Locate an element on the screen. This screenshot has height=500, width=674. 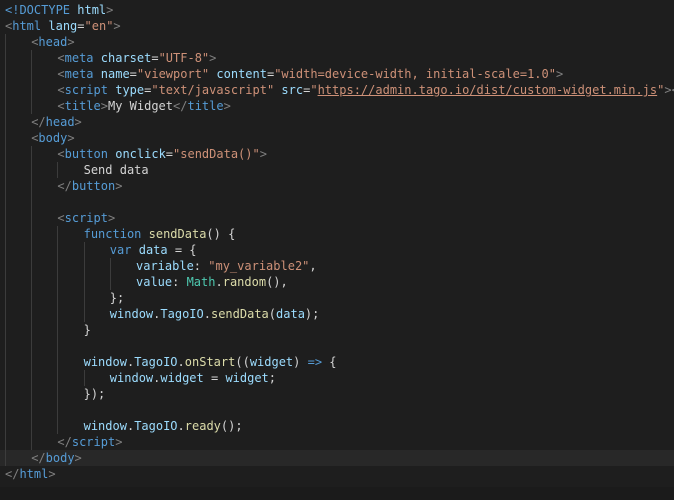
code-line: <title>My Widget</title> is located at coordinates (337, 106).